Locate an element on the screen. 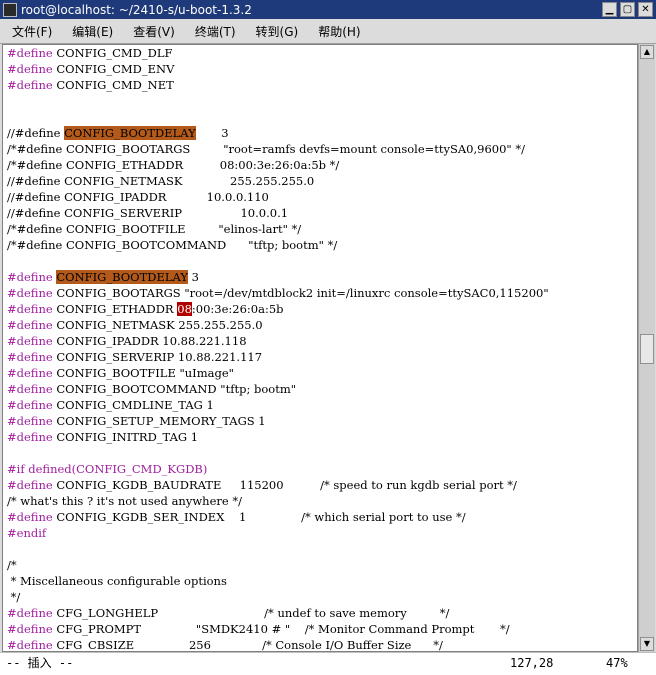 The image size is (656, 675). code-token: //#define is located at coordinates (36, 133).